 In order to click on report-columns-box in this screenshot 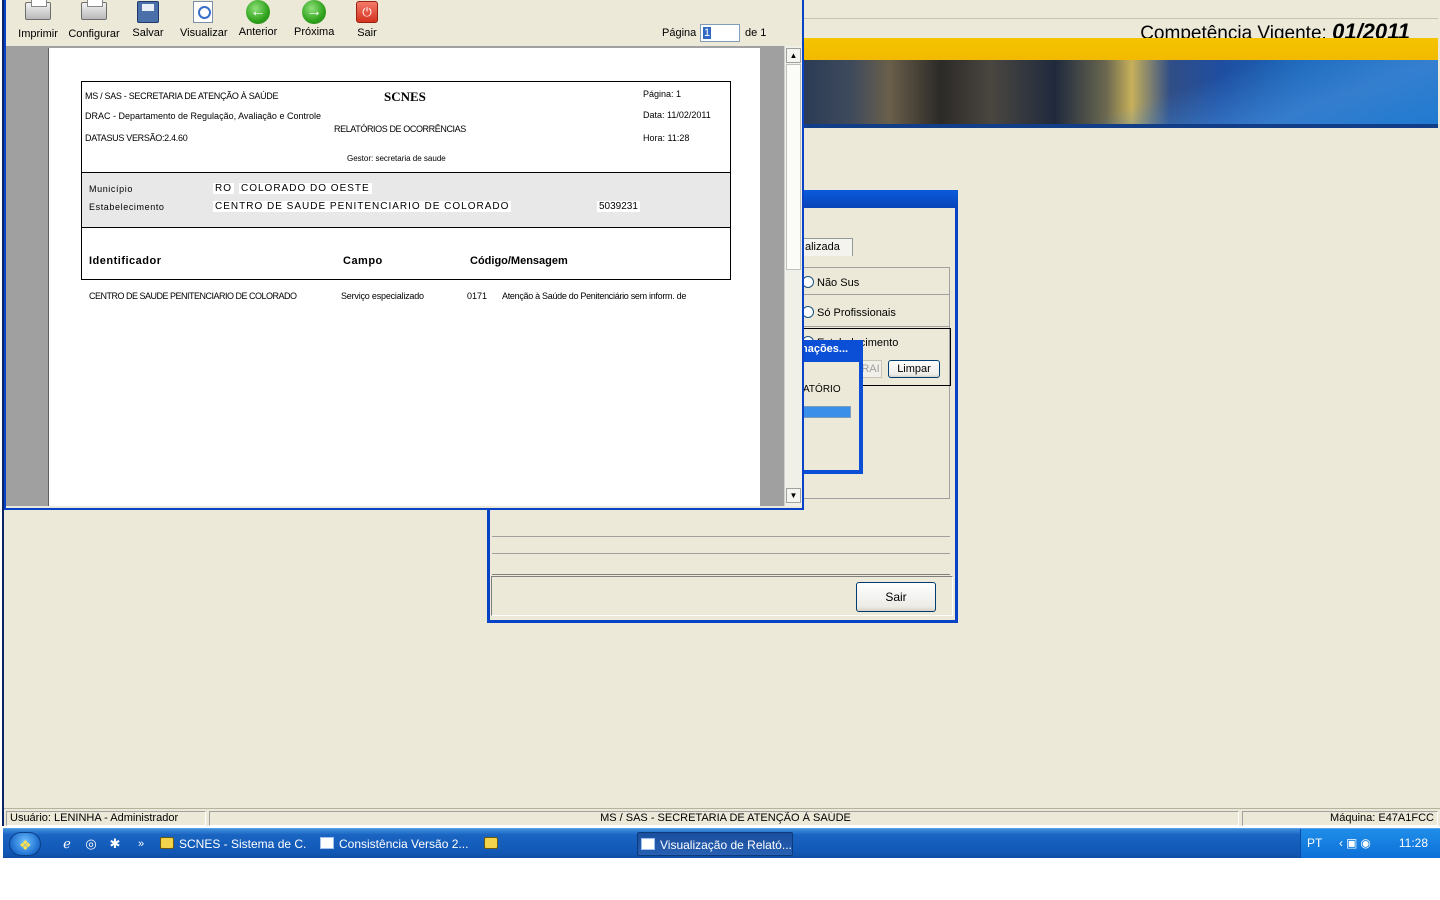, I will do `click(406, 254)`.